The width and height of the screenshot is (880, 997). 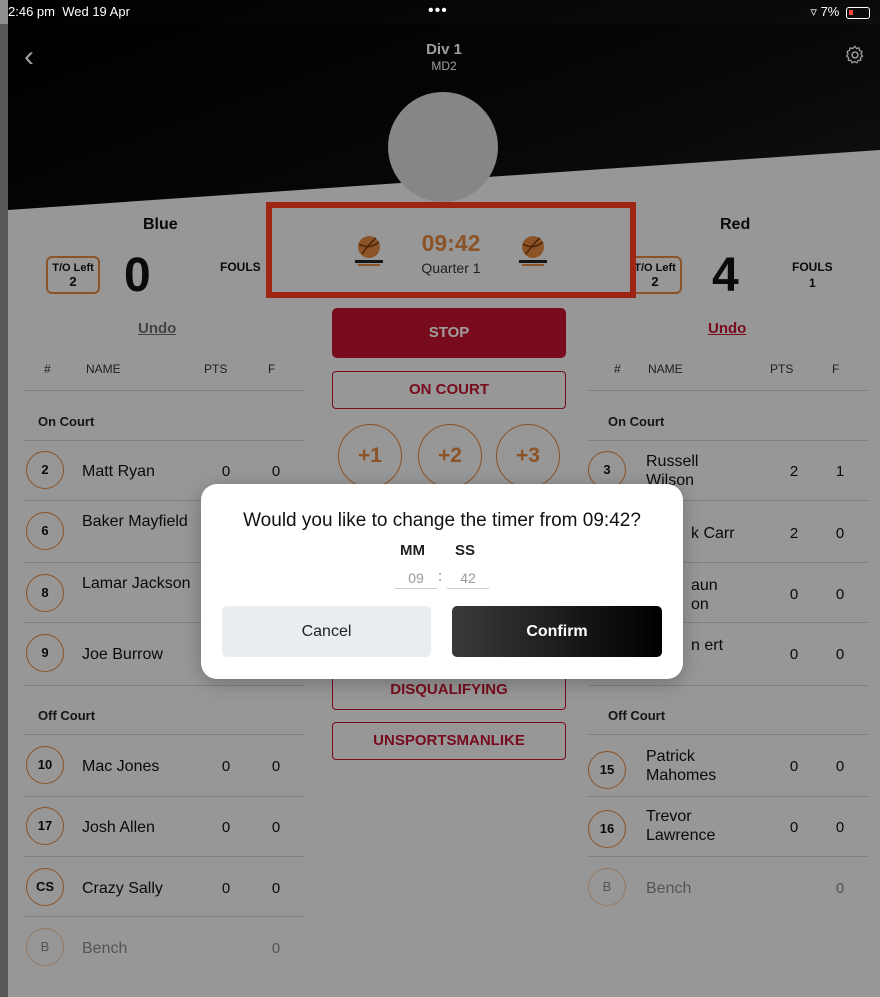 I want to click on minutes-input: 09, so click(x=416, y=579).